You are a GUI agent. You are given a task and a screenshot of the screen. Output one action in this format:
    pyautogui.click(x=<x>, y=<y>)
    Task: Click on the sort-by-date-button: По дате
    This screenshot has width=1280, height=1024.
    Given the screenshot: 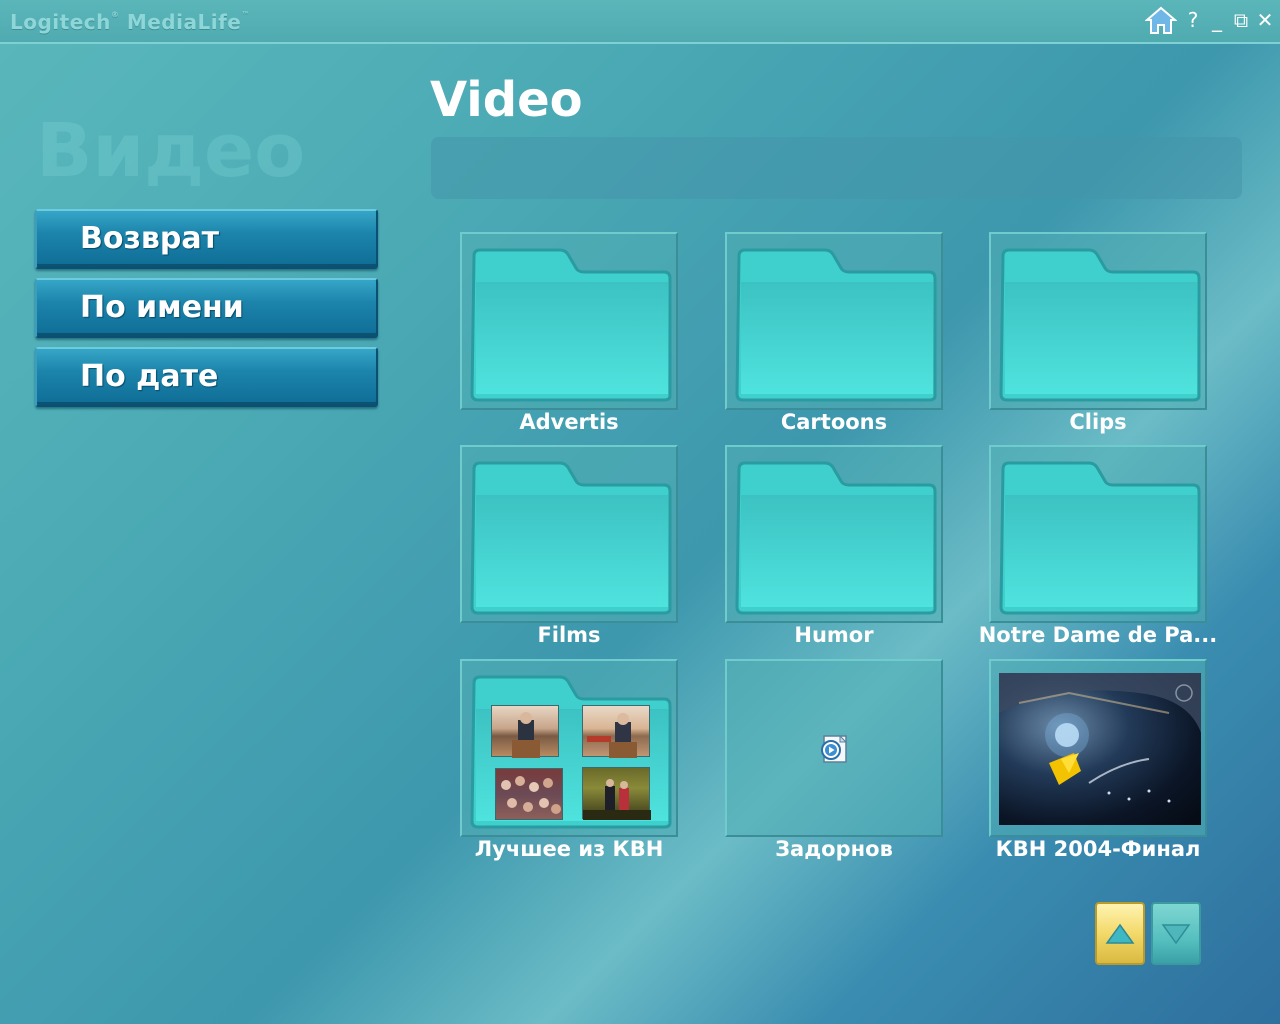 What is the action you would take?
    pyautogui.click(x=206, y=377)
    